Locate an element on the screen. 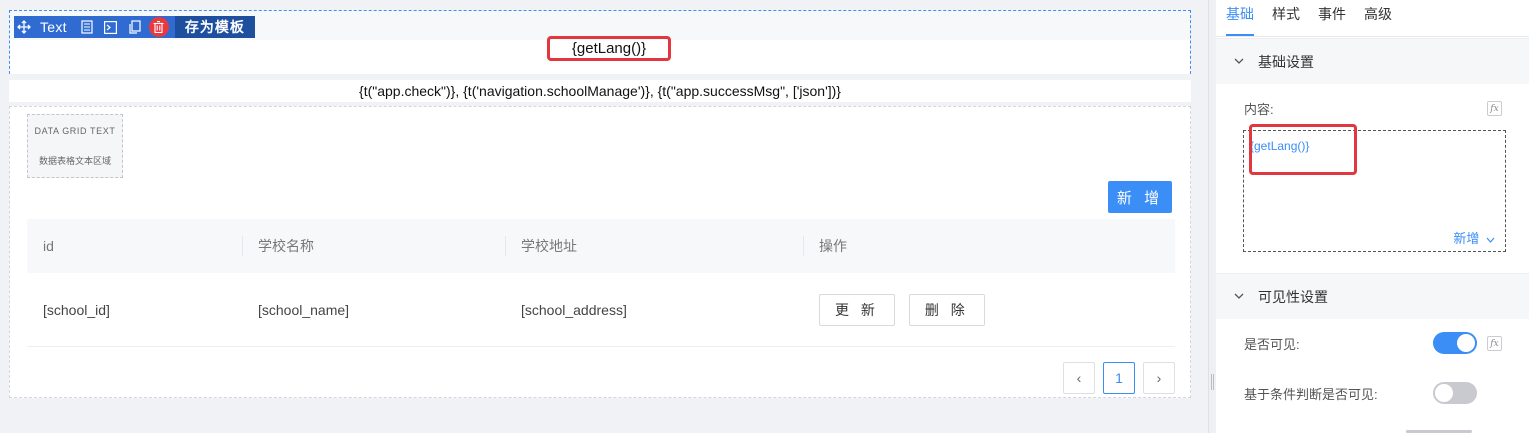 Image resolution: width=1529 pixels, height=433 pixels. splitter-grip-icon is located at coordinates (1212, 382).